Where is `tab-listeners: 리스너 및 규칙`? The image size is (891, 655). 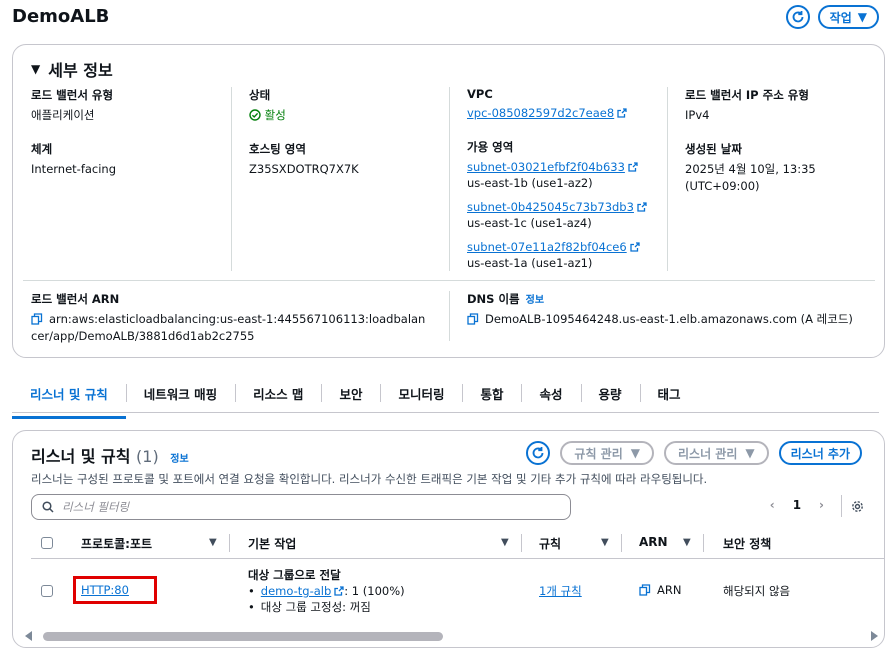 tab-listeners: 리스너 및 규칙 is located at coordinates (69, 398).